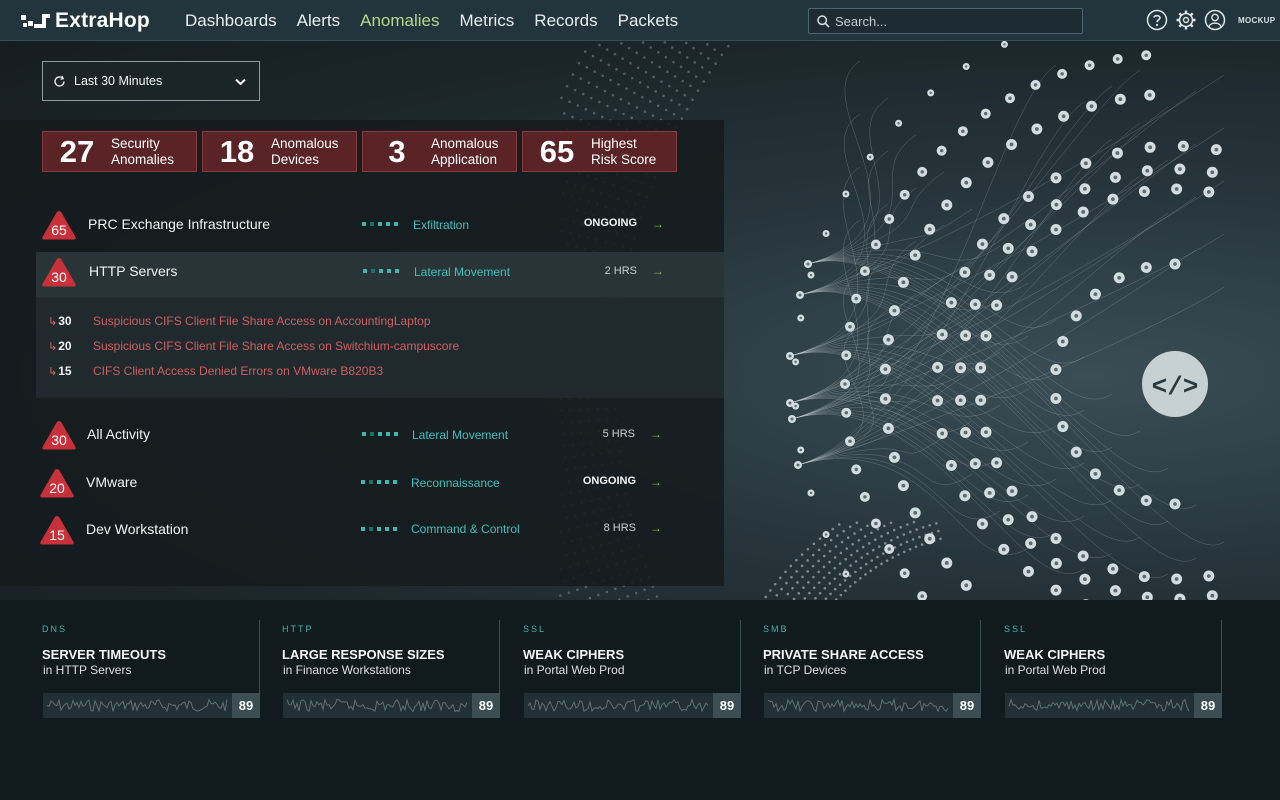  What do you see at coordinates (179, 224) in the screenshot?
I see `anomaly-name: PRC Exchange Infrastructure` at bounding box center [179, 224].